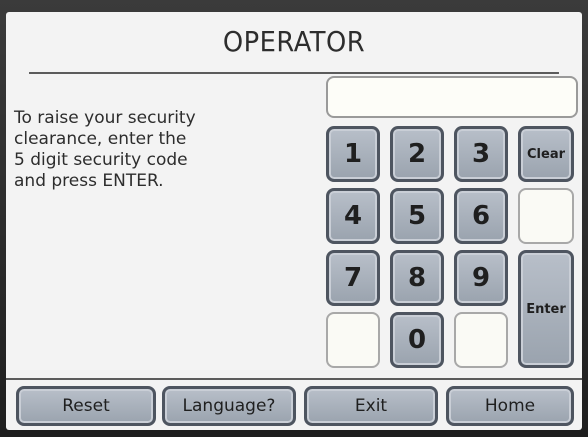 This screenshot has width=588, height=437. What do you see at coordinates (481, 278) in the screenshot?
I see `key-9: 9` at bounding box center [481, 278].